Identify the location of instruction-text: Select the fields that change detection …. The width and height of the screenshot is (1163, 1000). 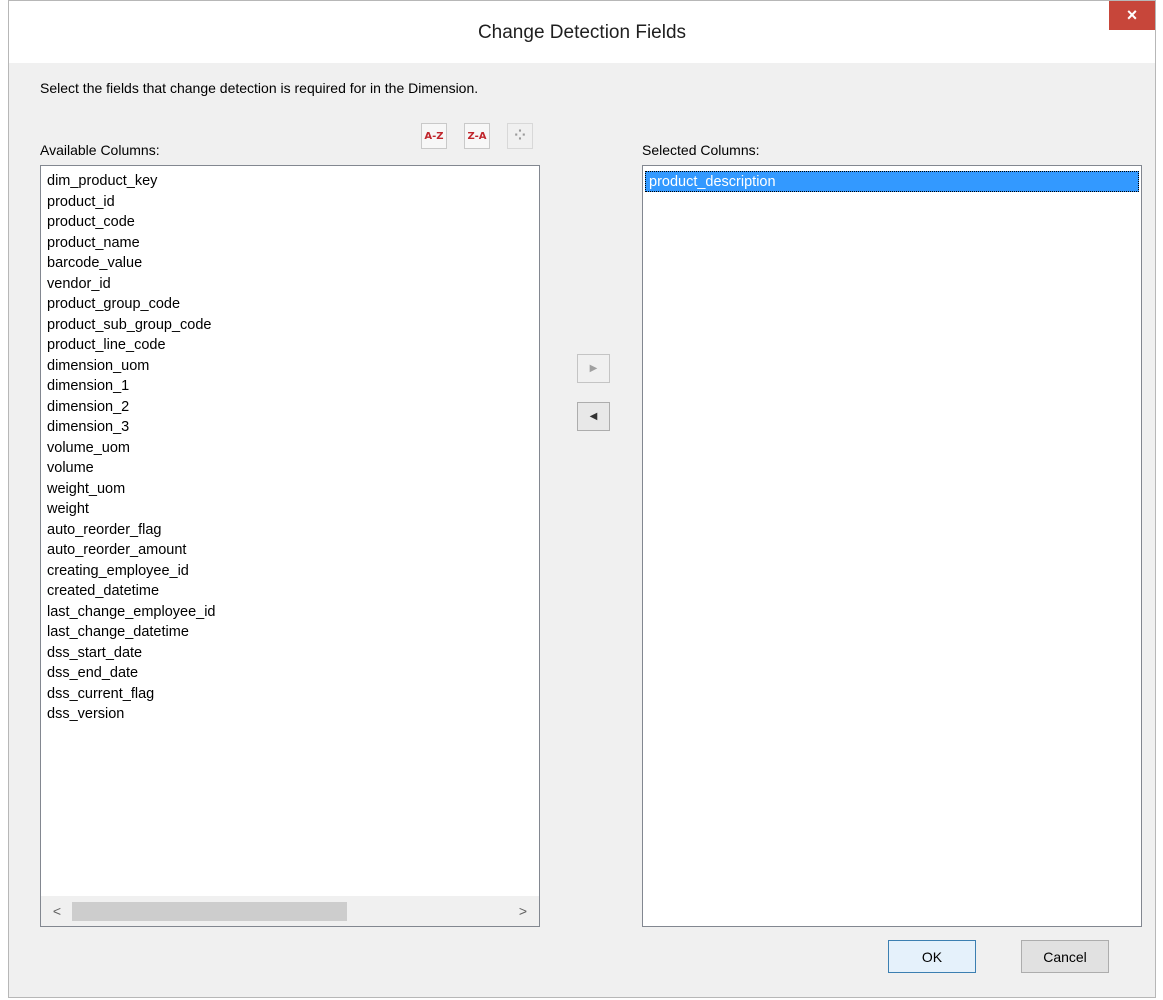
(259, 88).